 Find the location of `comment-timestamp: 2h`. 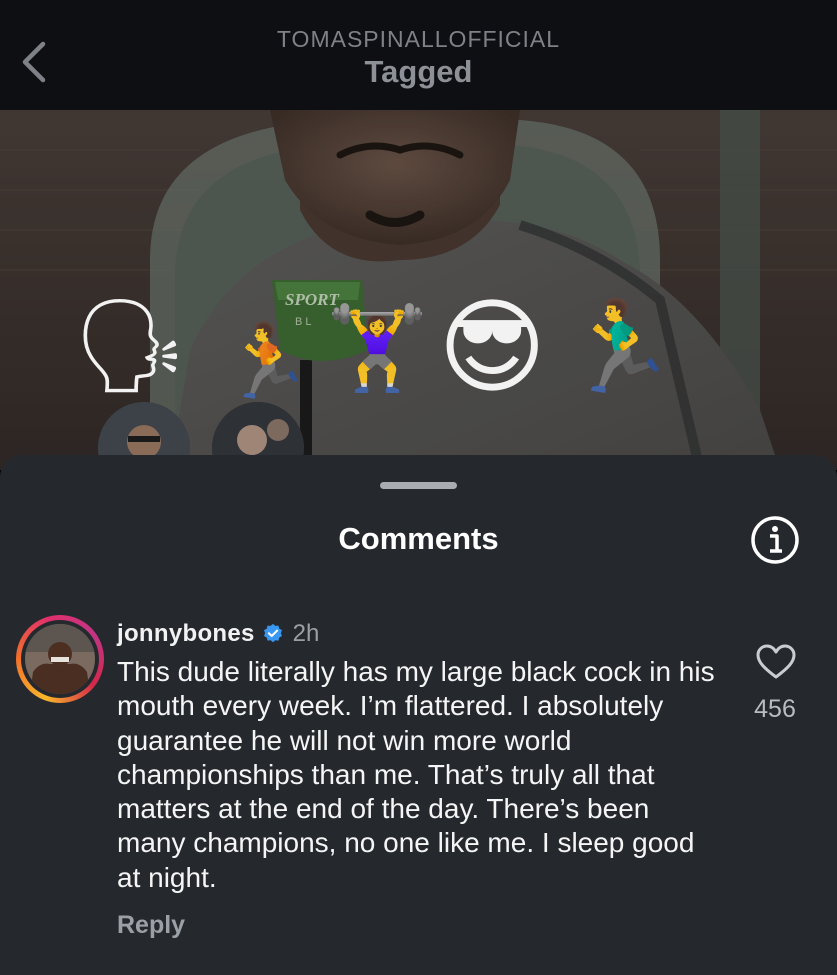

comment-timestamp: 2h is located at coordinates (306, 633).